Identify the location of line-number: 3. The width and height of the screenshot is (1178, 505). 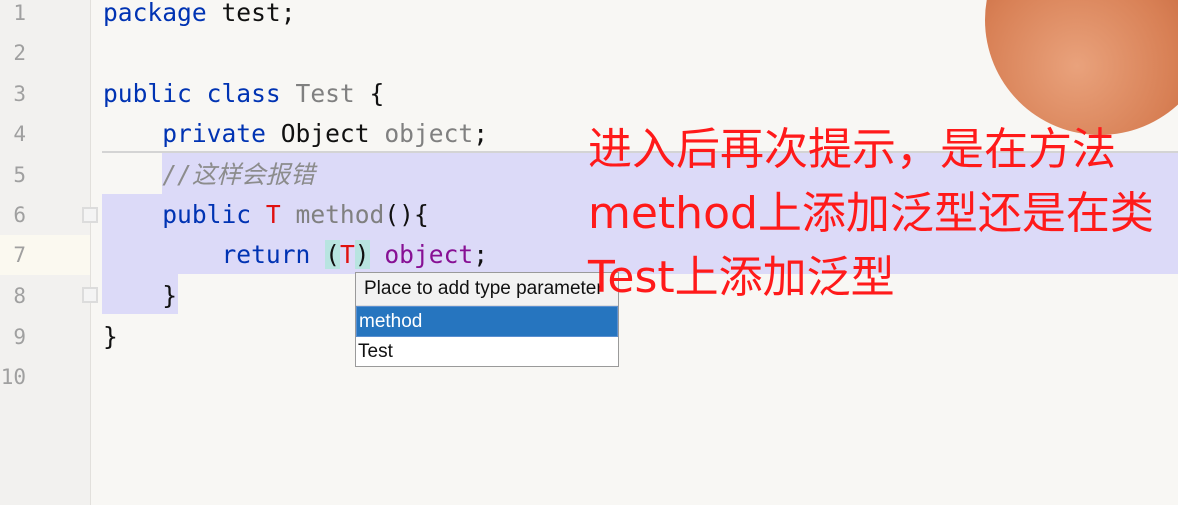
(19, 94).